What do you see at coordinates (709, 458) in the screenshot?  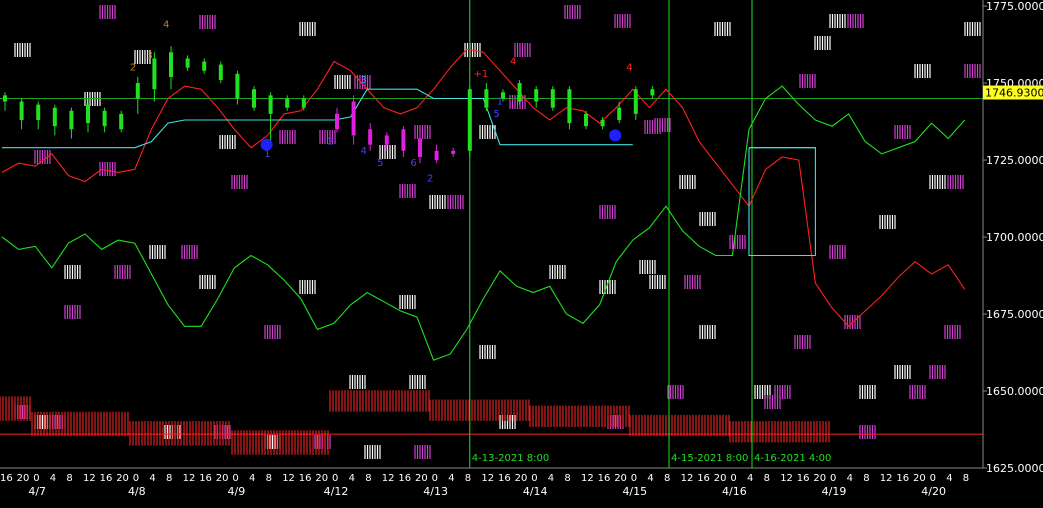 I see `vertical-marker-label: 4-15-2021 8:00` at bounding box center [709, 458].